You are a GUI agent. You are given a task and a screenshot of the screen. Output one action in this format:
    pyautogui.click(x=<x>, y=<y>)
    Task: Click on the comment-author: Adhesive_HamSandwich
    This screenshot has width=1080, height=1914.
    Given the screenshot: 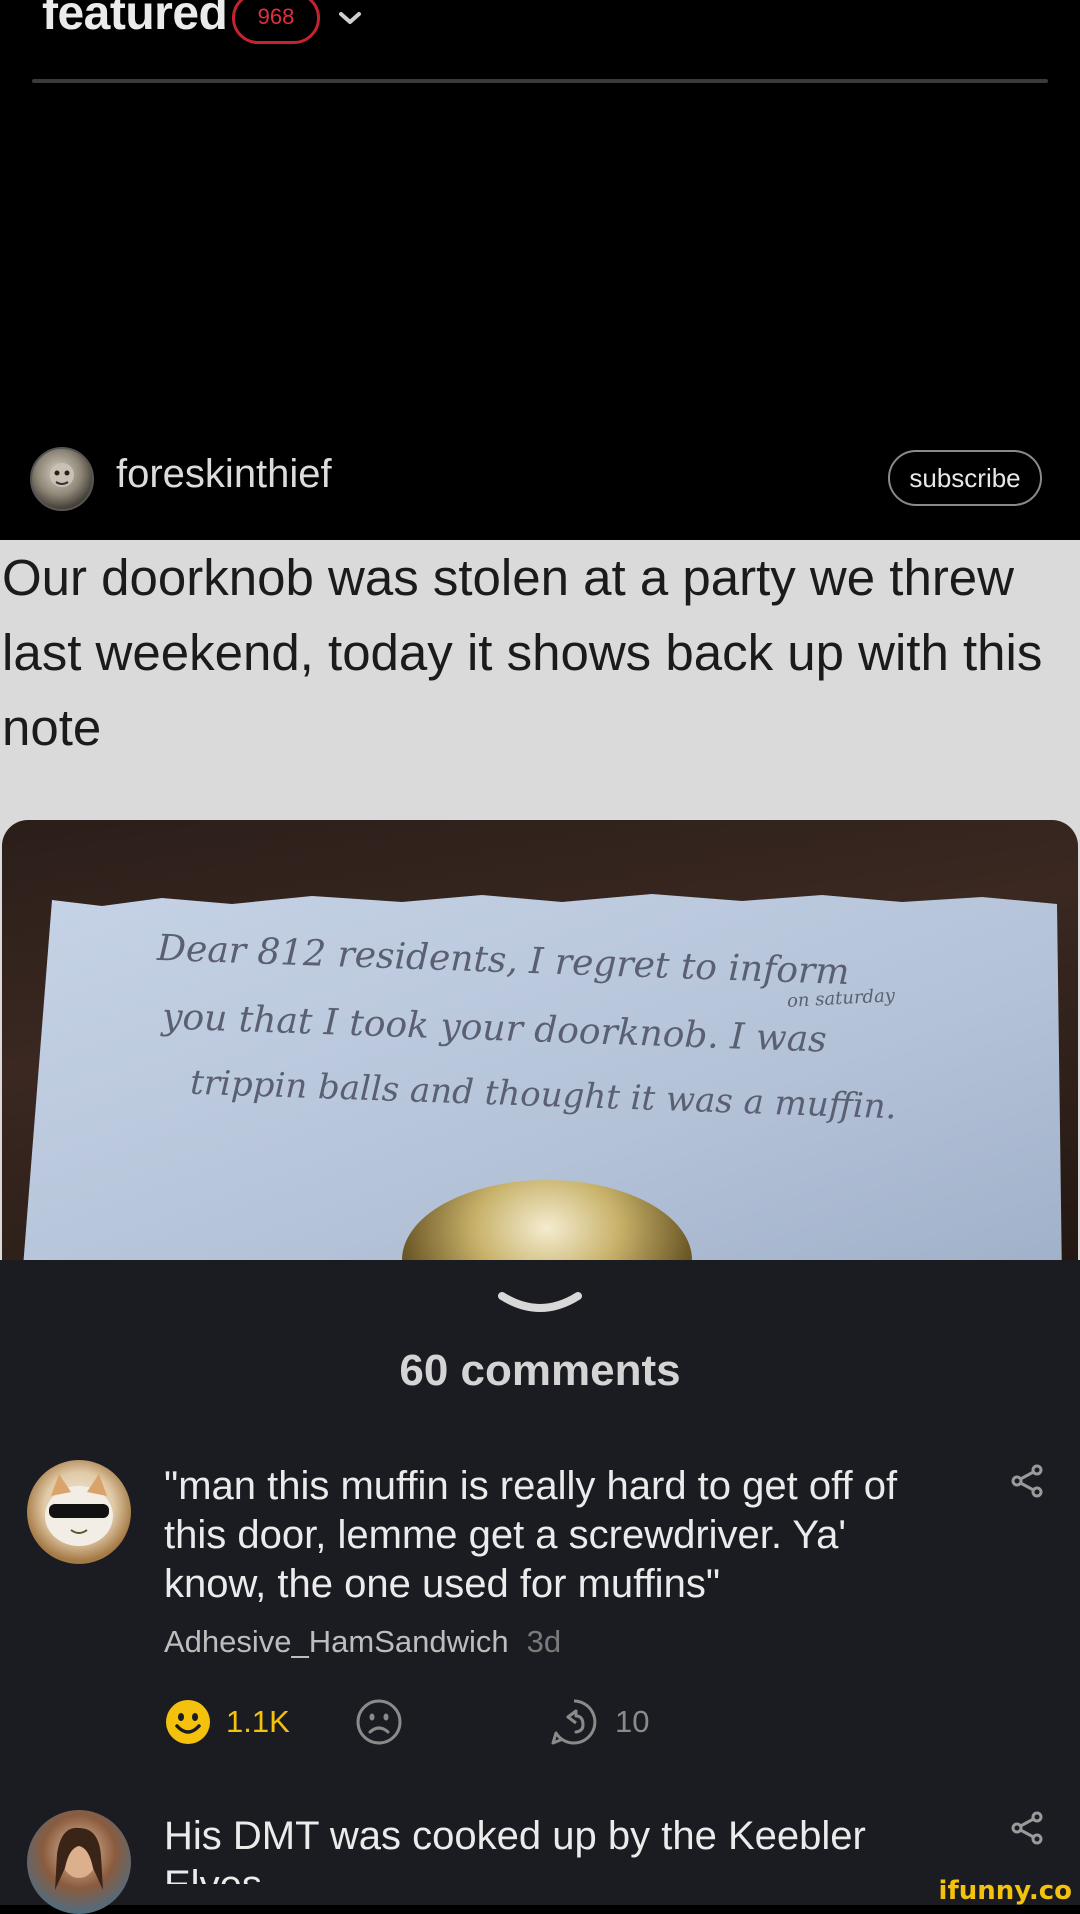 What is the action you would take?
    pyautogui.click(x=336, y=1641)
    